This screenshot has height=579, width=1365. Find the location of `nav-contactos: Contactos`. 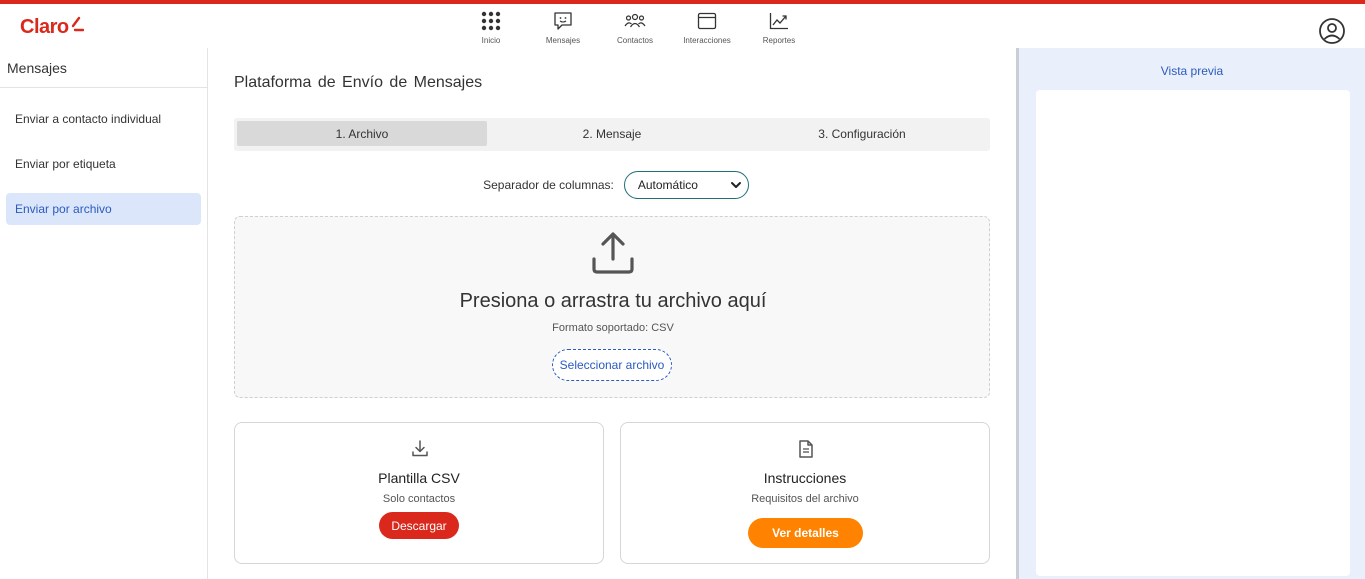

nav-contactos: Contactos is located at coordinates (635, 27).